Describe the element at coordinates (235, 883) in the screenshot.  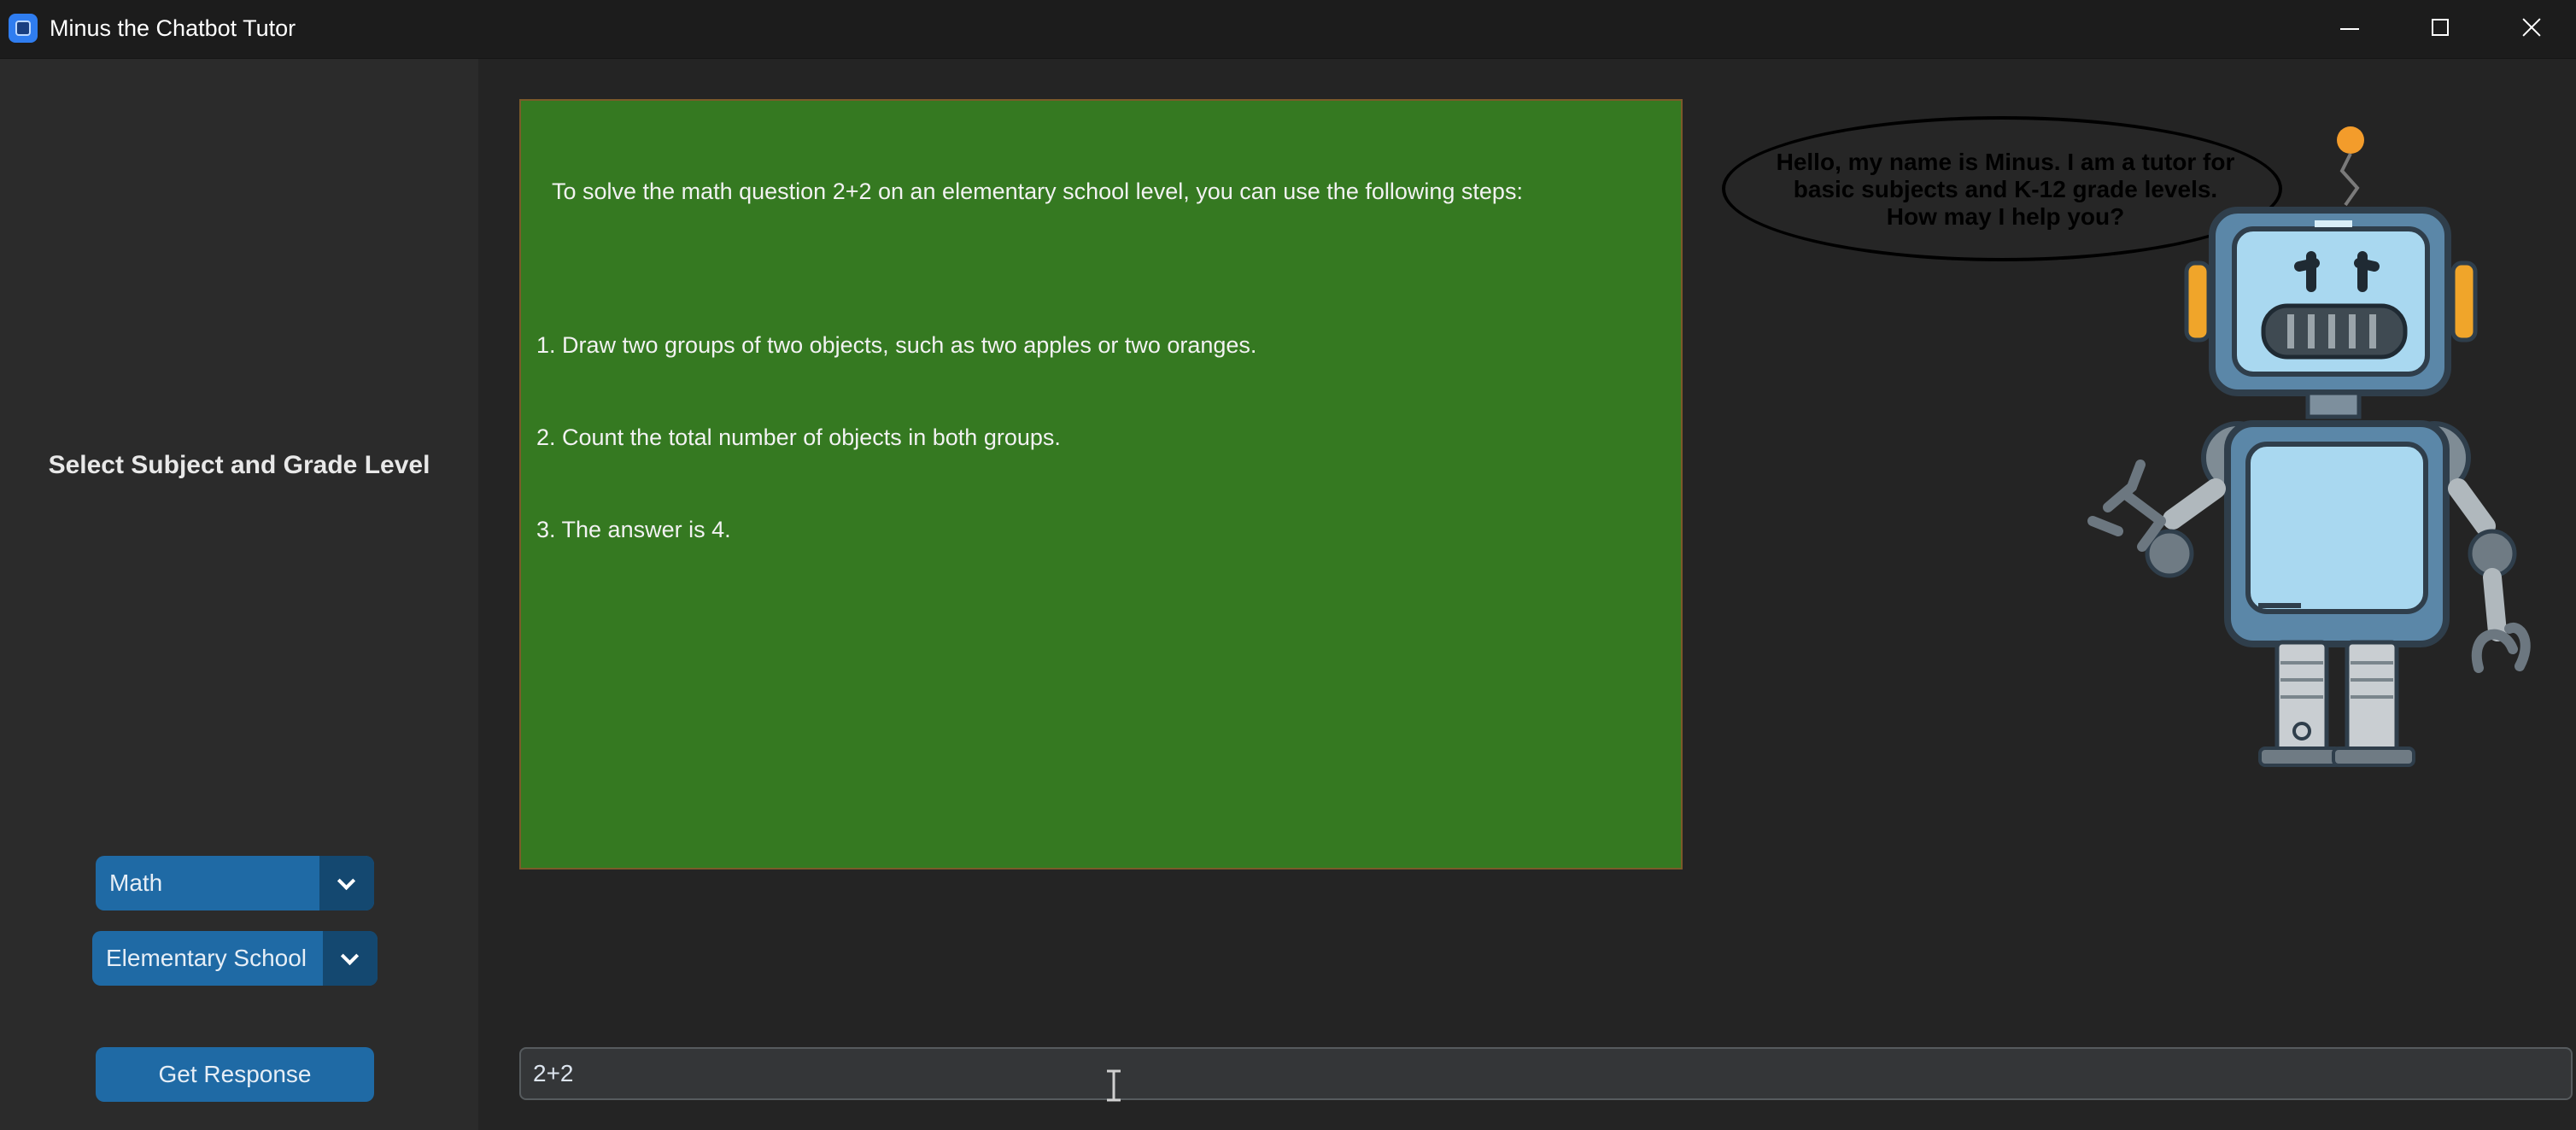
I see `subject-dropdown: Math` at that location.